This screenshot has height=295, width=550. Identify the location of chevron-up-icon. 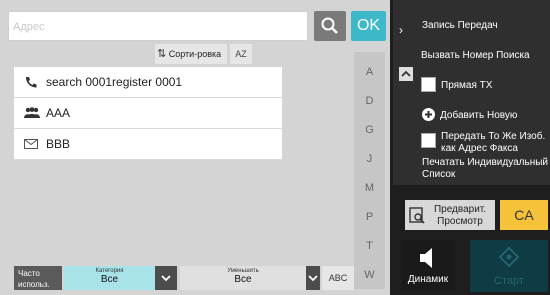
(406, 73).